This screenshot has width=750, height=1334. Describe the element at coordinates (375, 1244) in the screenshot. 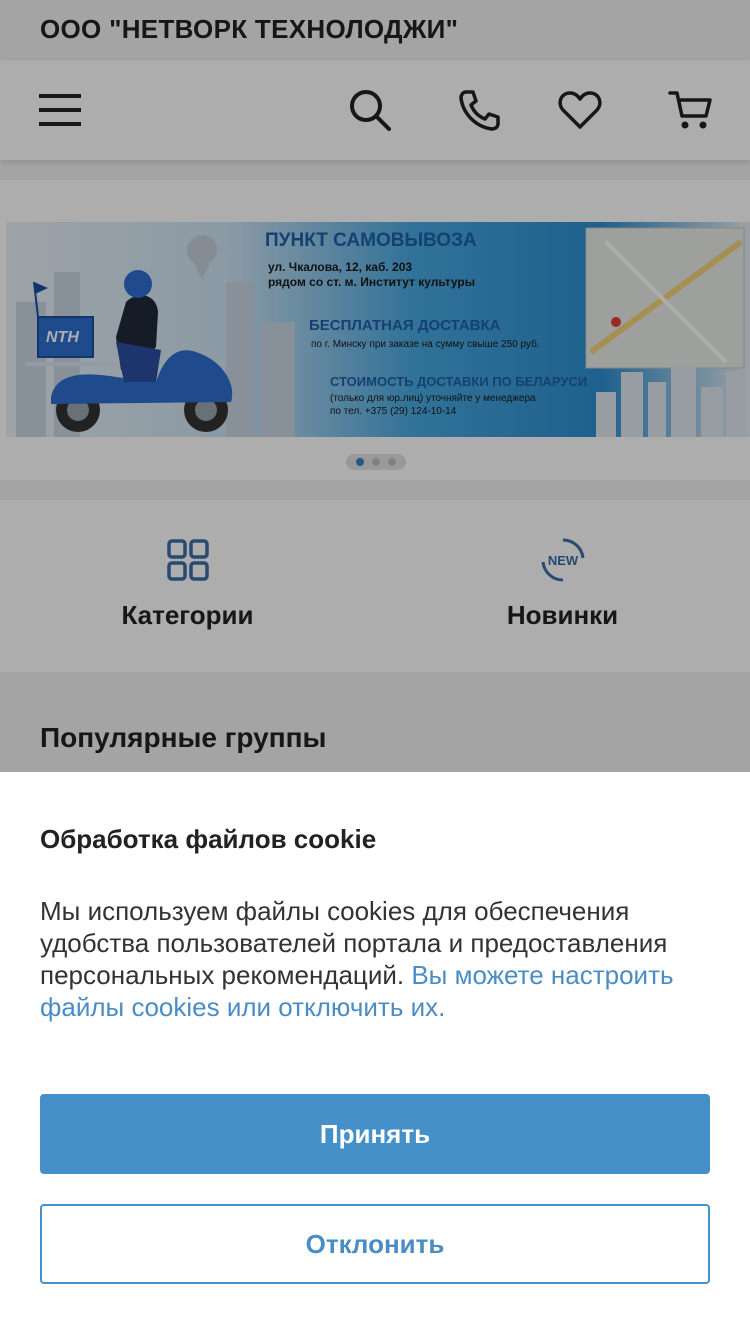

I see `decline-cookies-button: Отклонить` at that location.